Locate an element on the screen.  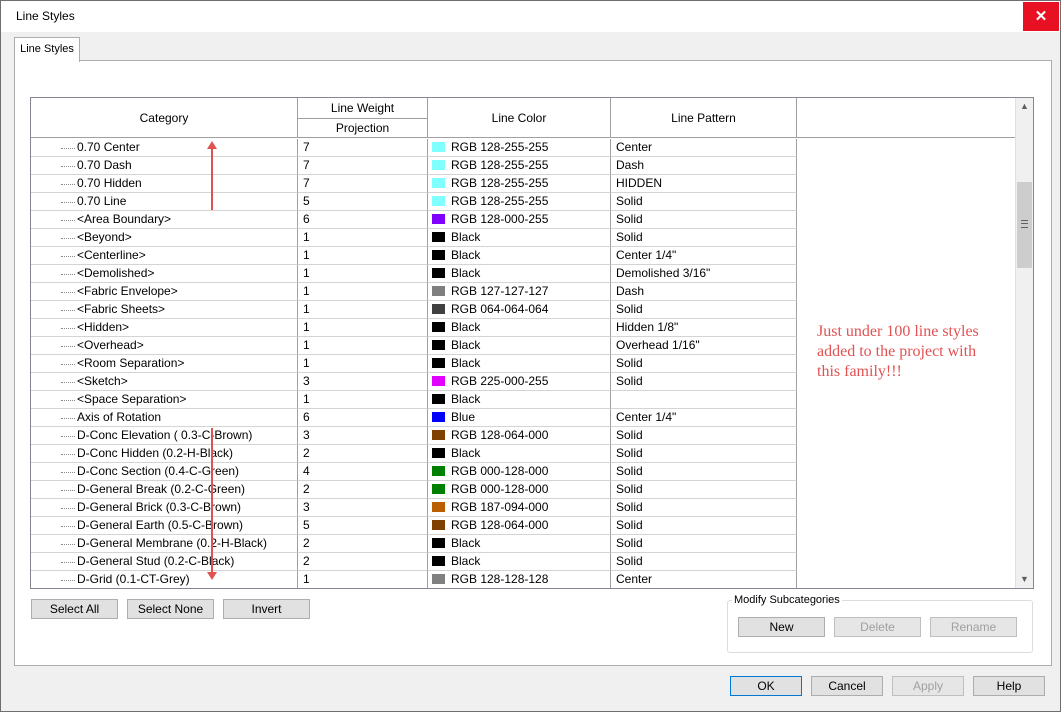
close-button: ✕ is located at coordinates (1041, 16).